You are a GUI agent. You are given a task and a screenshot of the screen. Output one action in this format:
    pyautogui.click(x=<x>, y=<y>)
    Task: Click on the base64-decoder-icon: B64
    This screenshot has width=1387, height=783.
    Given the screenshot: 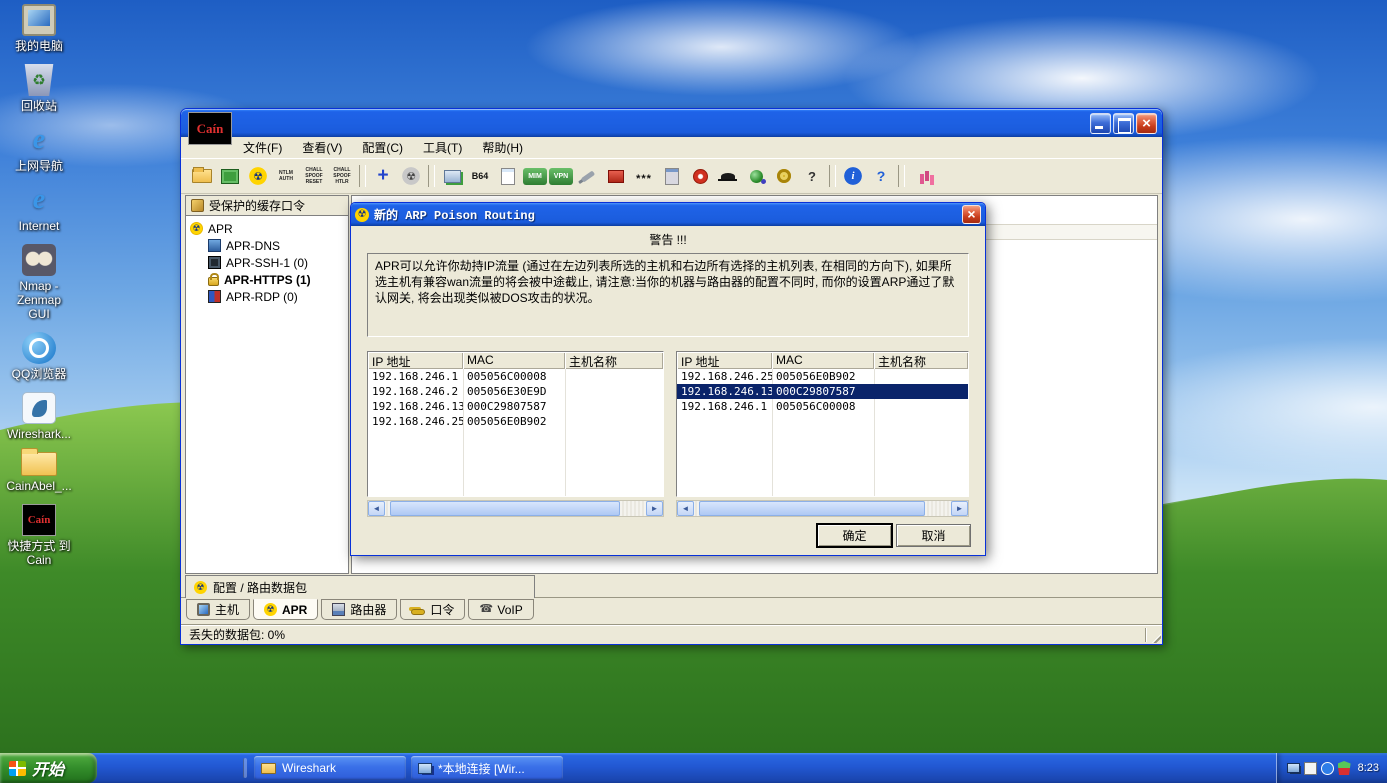 What is the action you would take?
    pyautogui.click(x=480, y=176)
    